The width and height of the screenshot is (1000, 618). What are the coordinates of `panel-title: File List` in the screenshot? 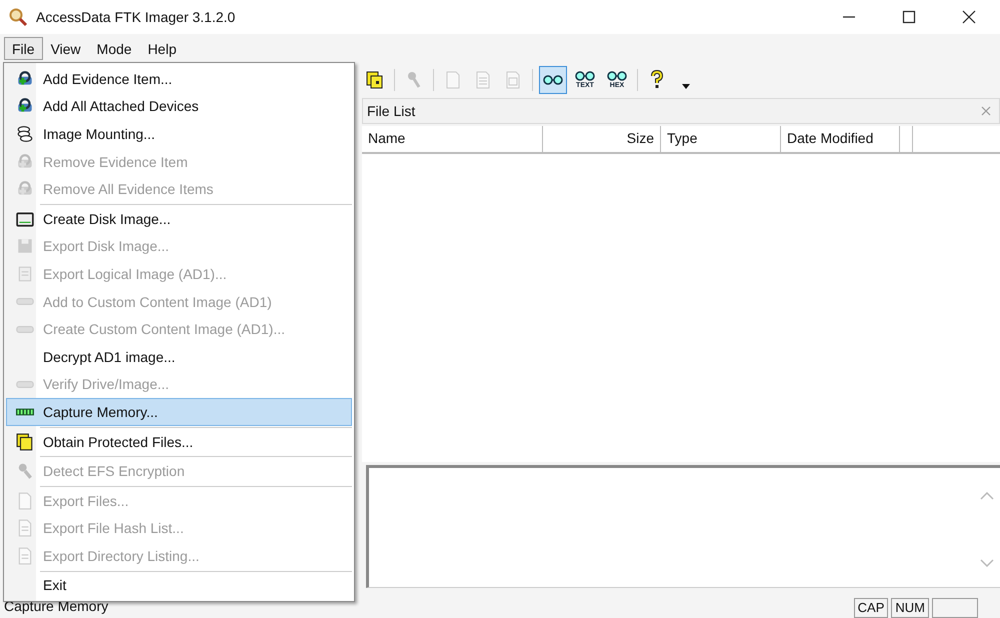 It's located at (391, 111).